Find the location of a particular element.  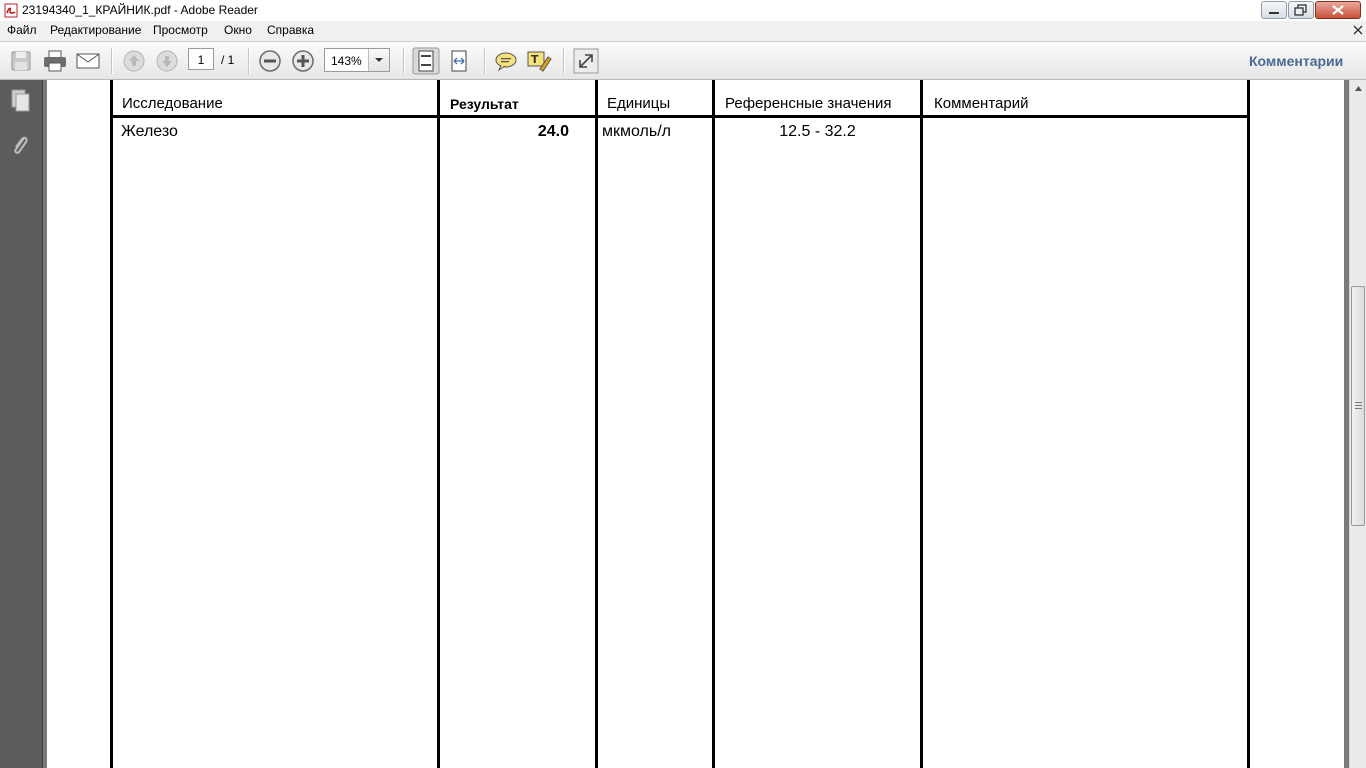

comment-icon is located at coordinates (506, 62).